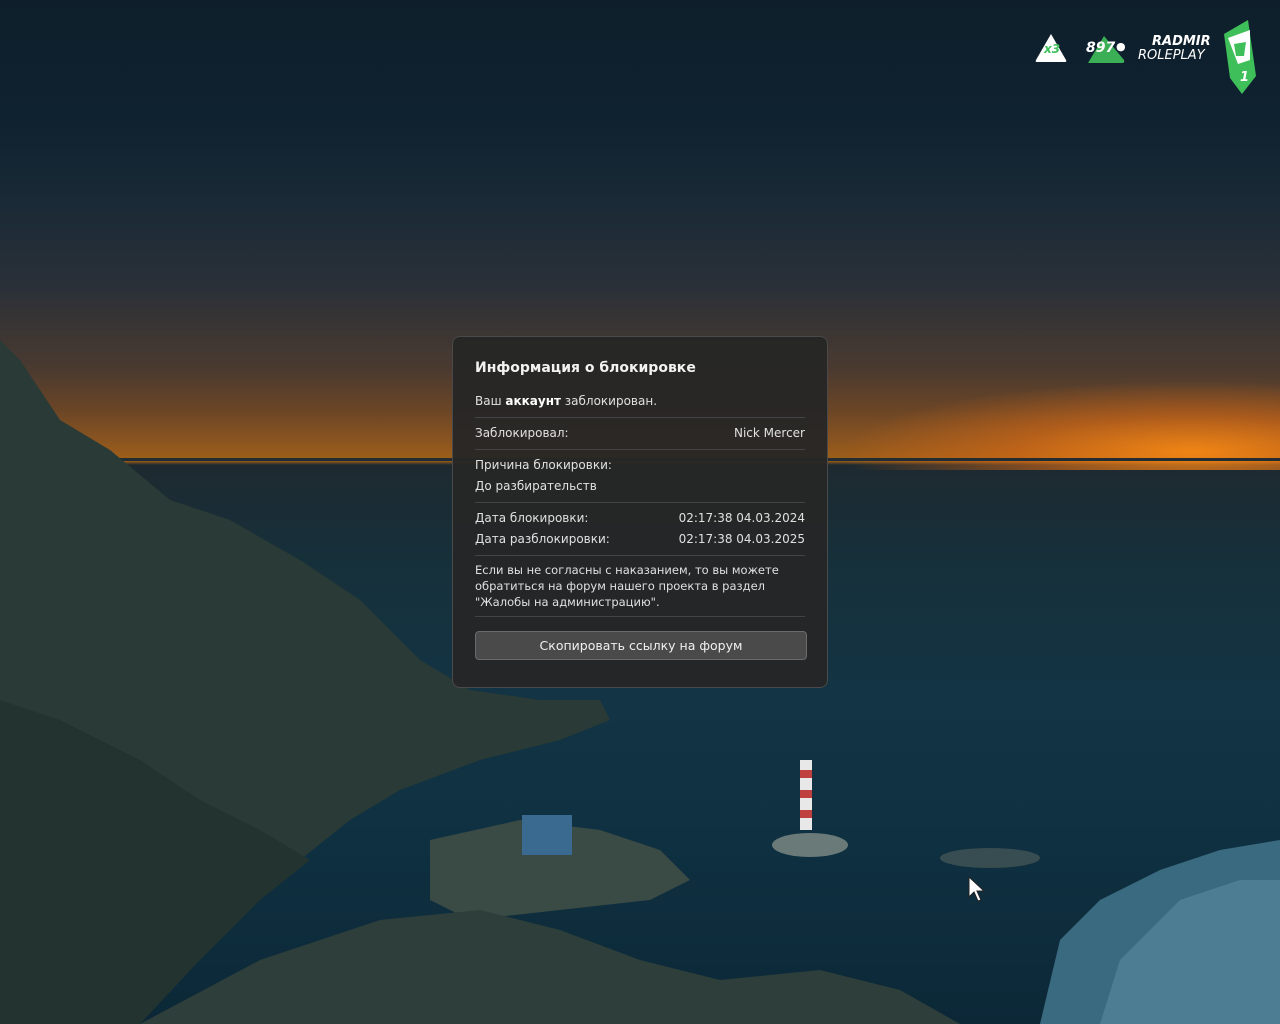 The width and height of the screenshot is (1280, 1024). Describe the element at coordinates (522, 433) in the screenshot. I see `blocked-by-label: Заблокировал:` at that location.